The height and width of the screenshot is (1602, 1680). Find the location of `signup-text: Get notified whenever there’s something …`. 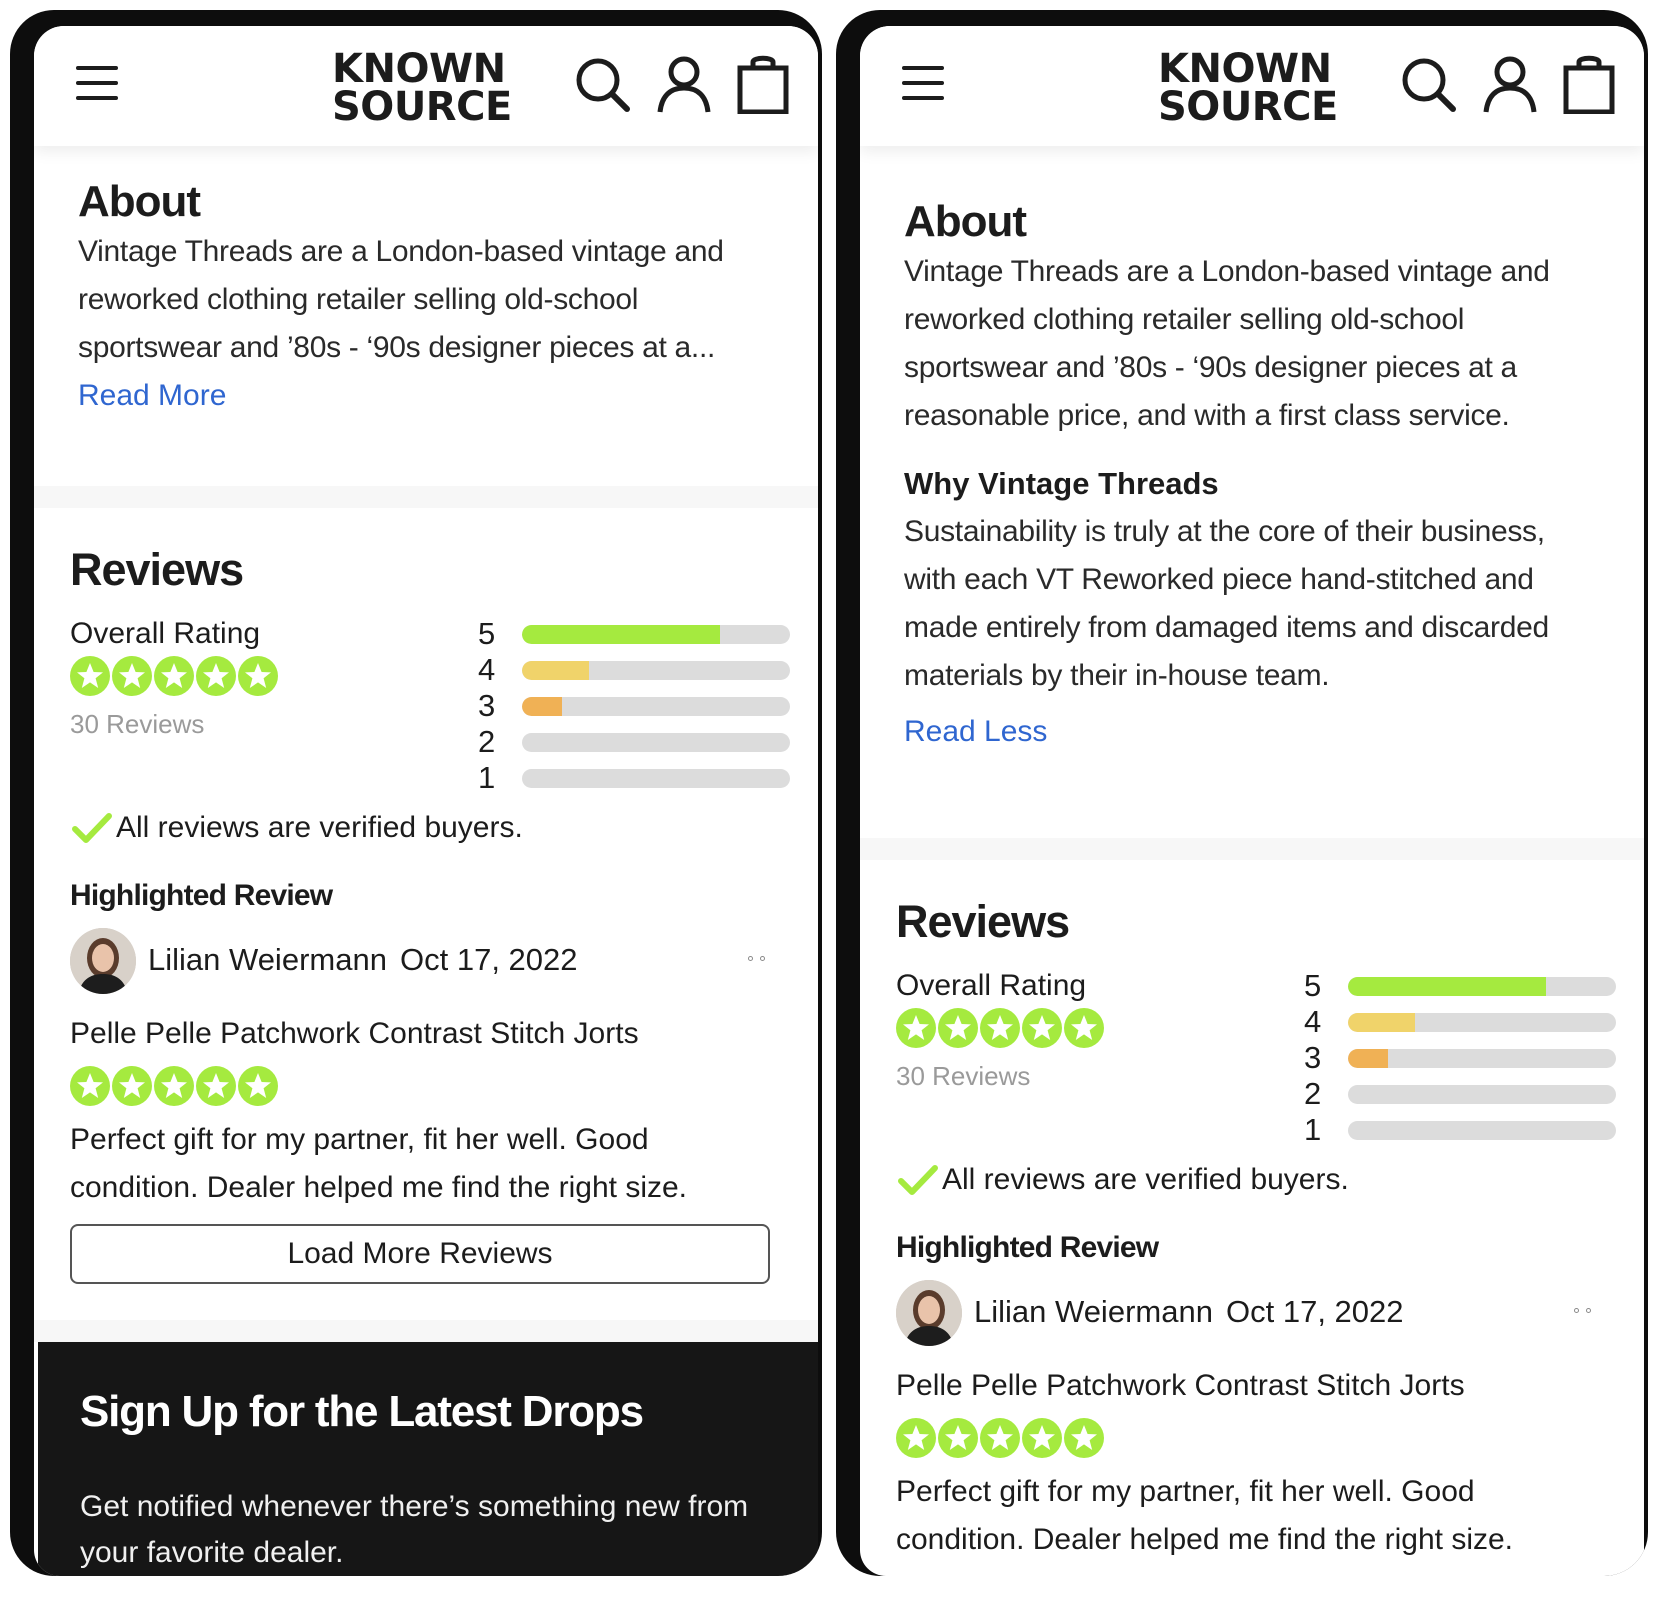

signup-text: Get notified whenever there’s something … is located at coordinates (414, 1529).